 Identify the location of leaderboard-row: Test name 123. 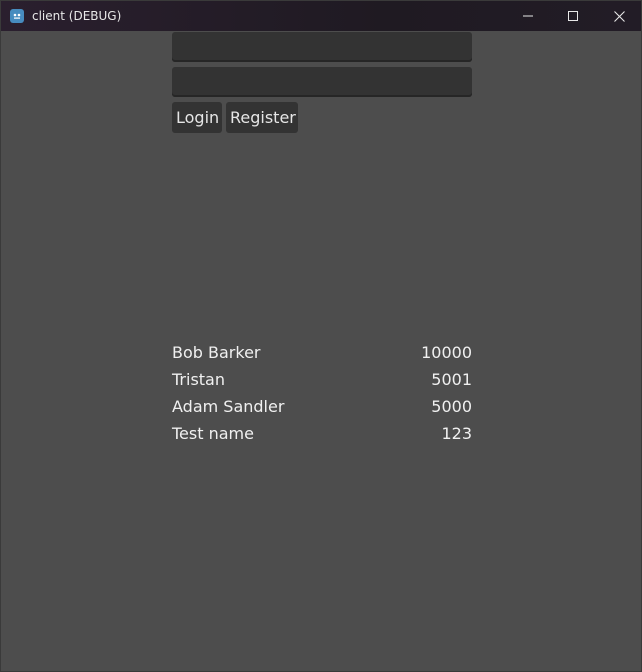
(322, 435).